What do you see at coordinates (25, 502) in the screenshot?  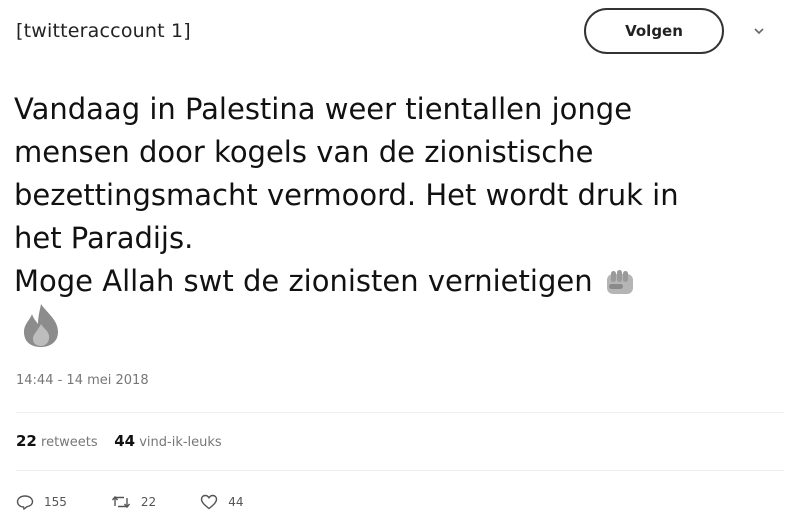 I see `reply-icon` at bounding box center [25, 502].